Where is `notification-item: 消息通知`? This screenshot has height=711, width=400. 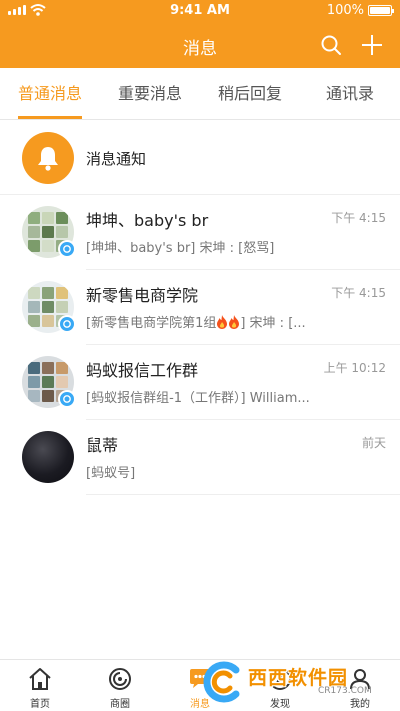
notification-item: 消息通知 is located at coordinates (200, 158).